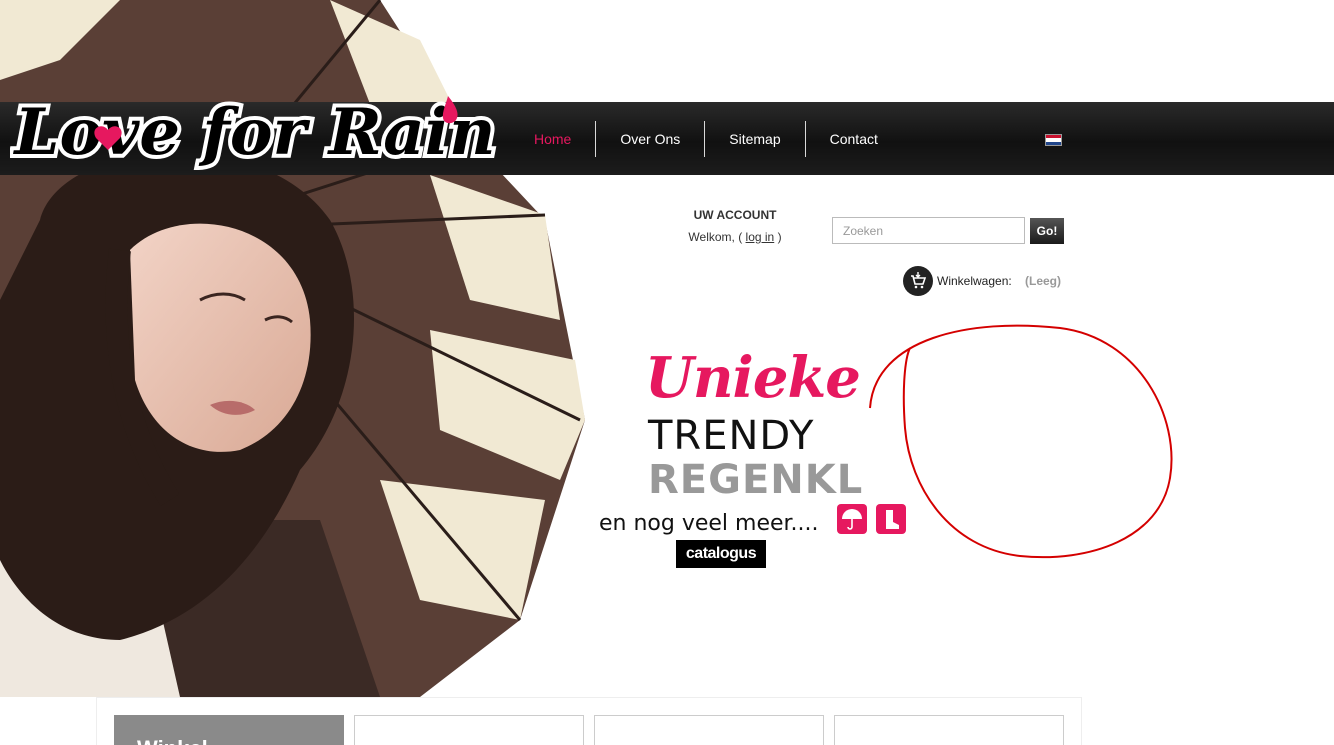 This screenshot has width=1334, height=745. Describe the element at coordinates (1047, 231) in the screenshot. I see `search-button: Go!` at that location.